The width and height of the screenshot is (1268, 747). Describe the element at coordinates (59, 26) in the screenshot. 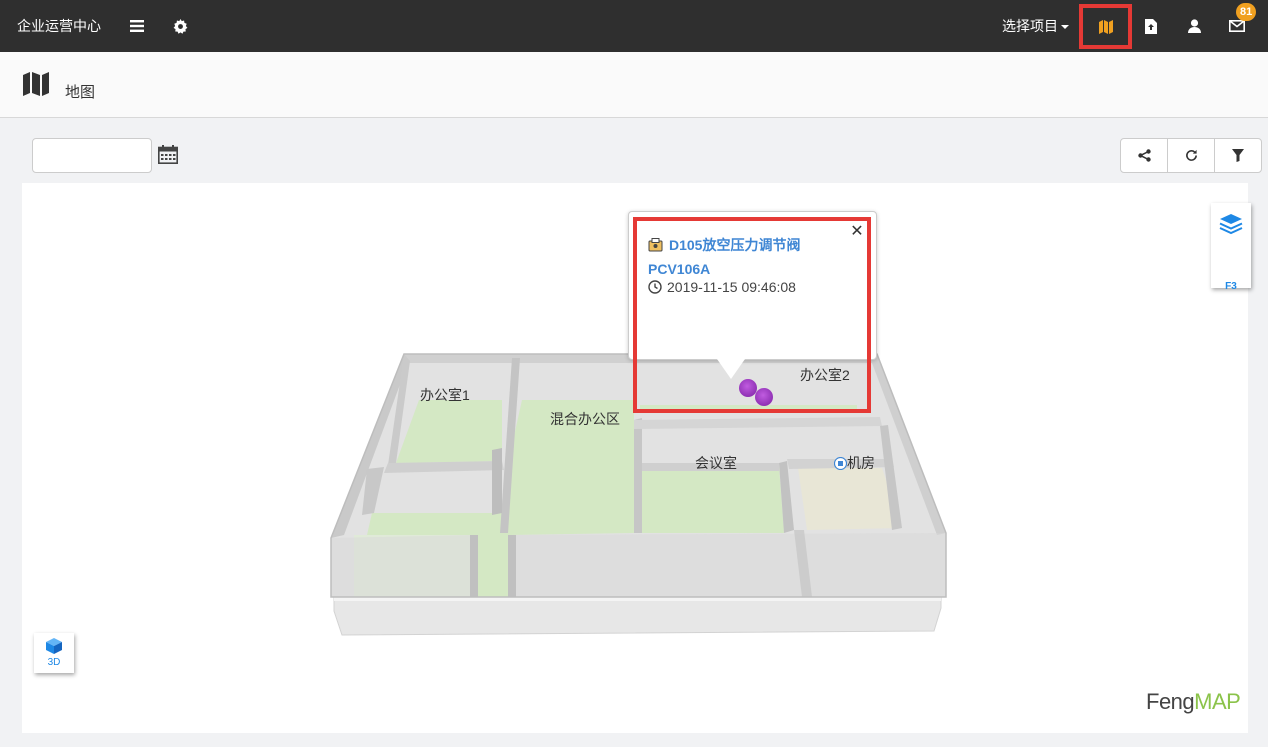

I see `brand-title: 企业运营中心` at that location.